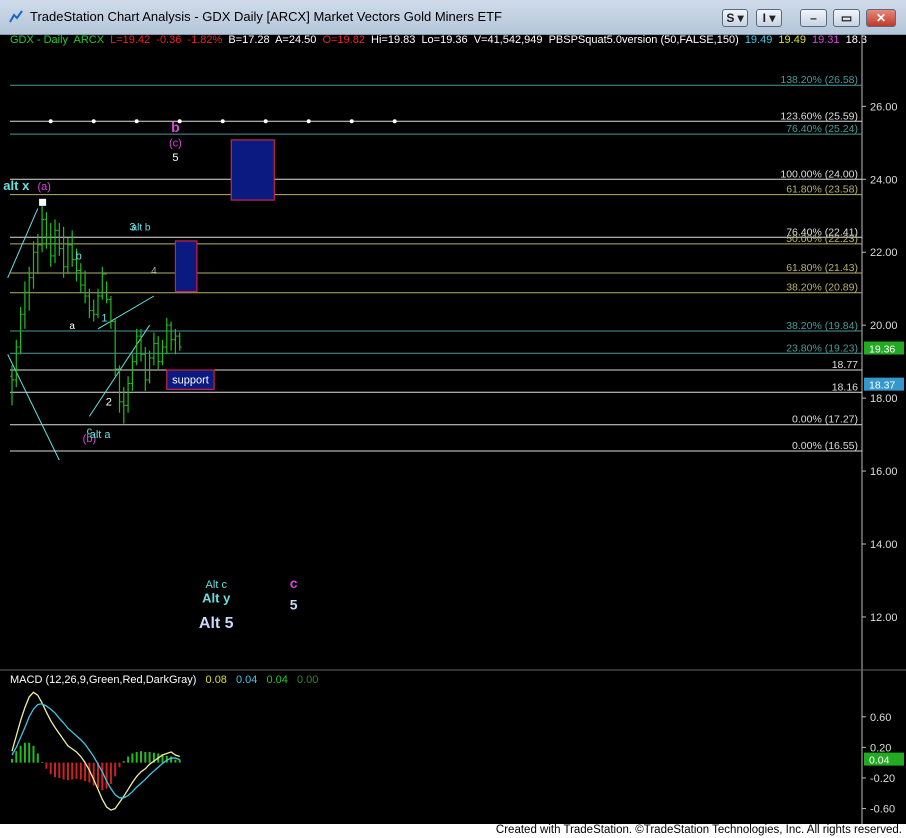 This screenshot has height=838, width=906. What do you see at coordinates (819, 174) in the screenshot?
I see `fib-level-label: 100.00% (24.00)` at bounding box center [819, 174].